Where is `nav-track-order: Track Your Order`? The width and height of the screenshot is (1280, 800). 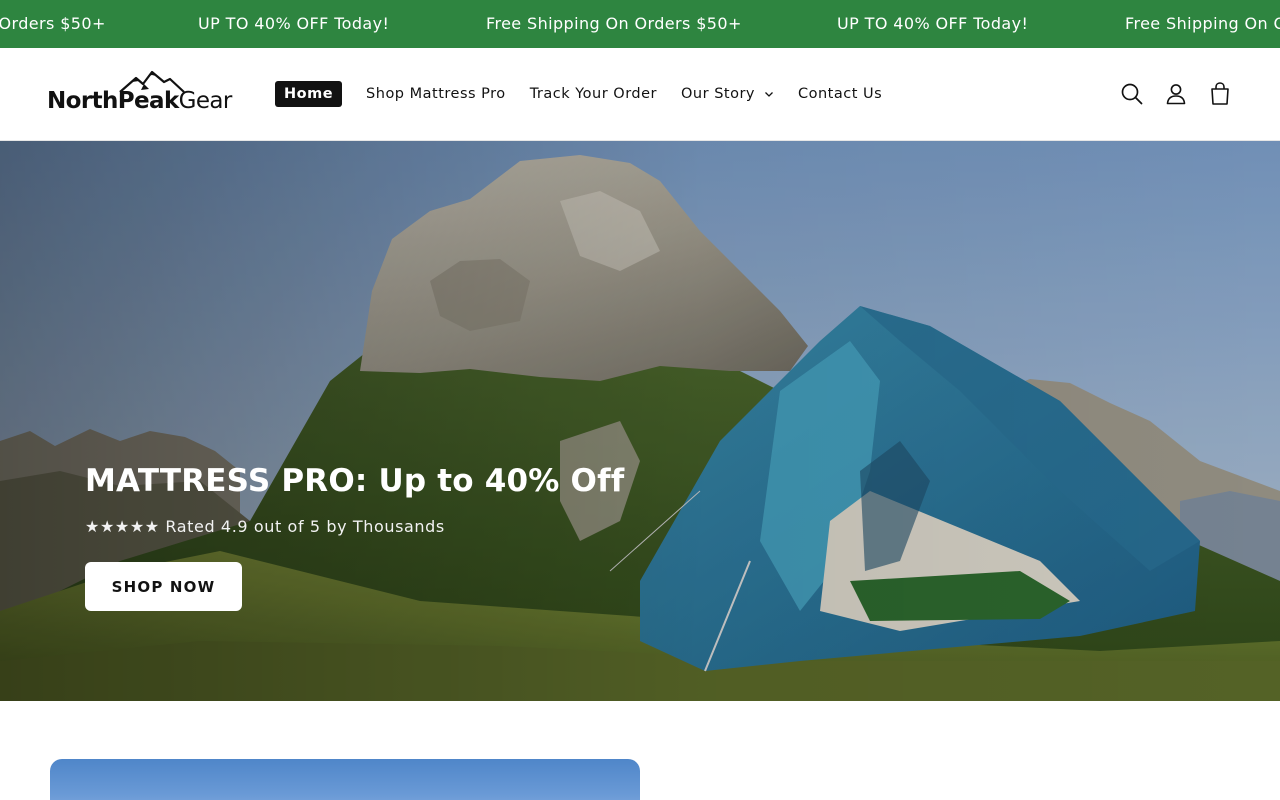 nav-track-order: Track Your Order is located at coordinates (593, 94).